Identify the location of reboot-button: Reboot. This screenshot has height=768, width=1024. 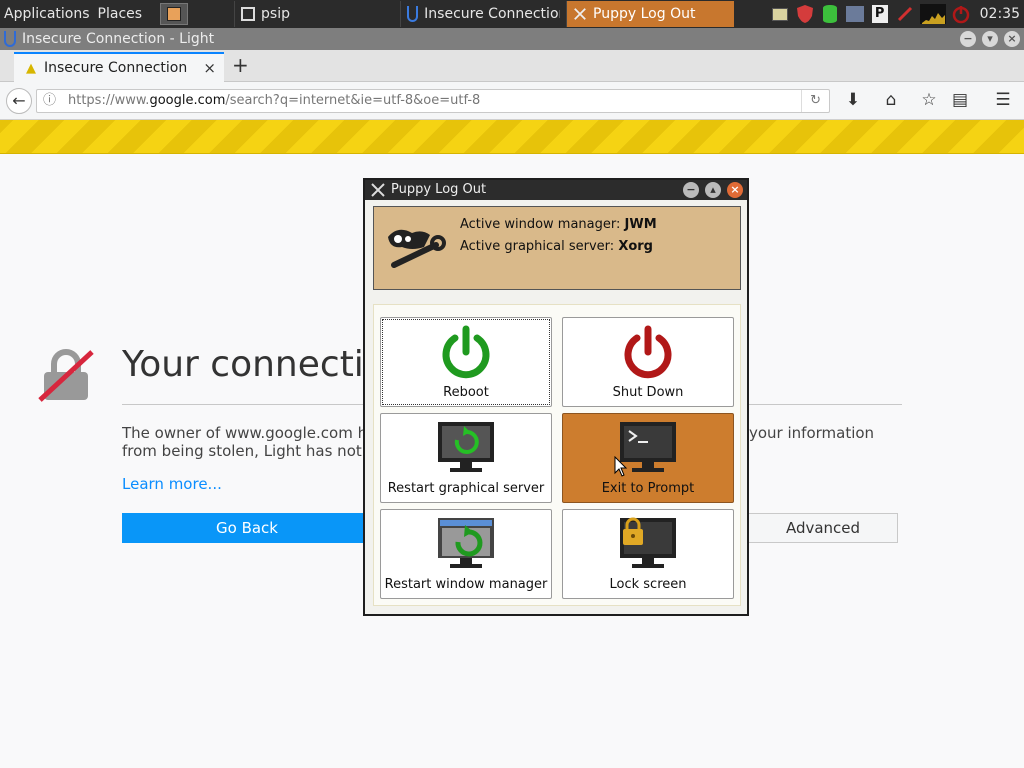
(466, 362).